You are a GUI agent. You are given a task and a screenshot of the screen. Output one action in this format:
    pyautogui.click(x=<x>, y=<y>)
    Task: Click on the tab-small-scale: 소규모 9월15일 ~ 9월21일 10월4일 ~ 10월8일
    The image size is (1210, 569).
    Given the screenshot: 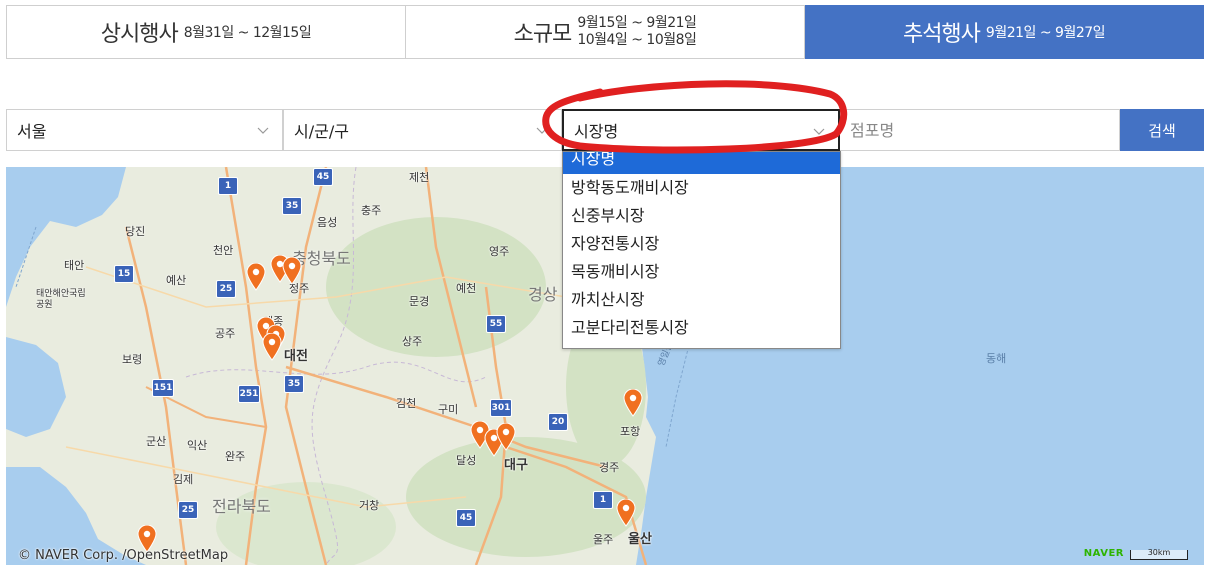 What is the action you would take?
    pyautogui.click(x=605, y=32)
    